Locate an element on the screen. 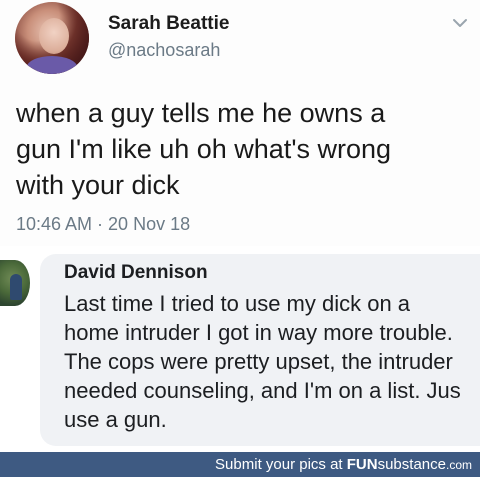  reply-text-line: use a gun. is located at coordinates (115, 419).